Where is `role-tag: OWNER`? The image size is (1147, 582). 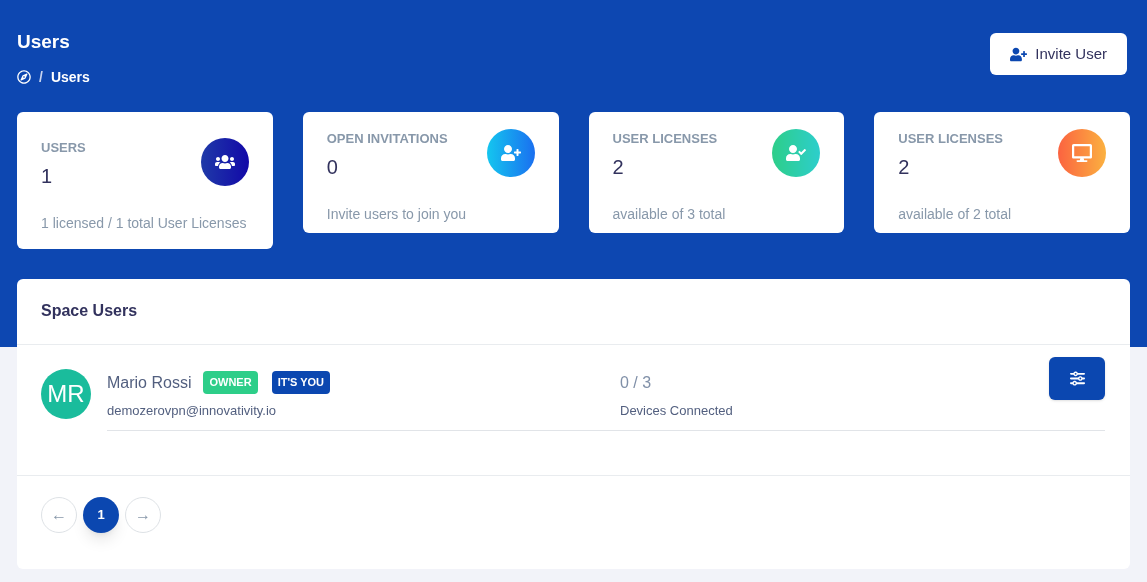
role-tag: OWNER is located at coordinates (230, 382).